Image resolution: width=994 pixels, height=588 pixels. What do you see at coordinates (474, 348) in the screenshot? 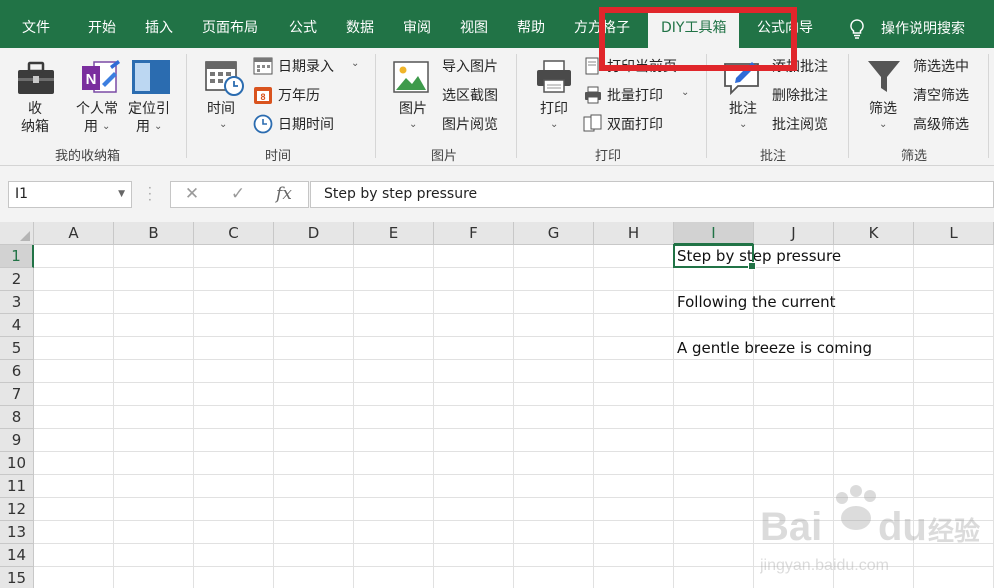
I see `cell-F5` at bounding box center [474, 348].